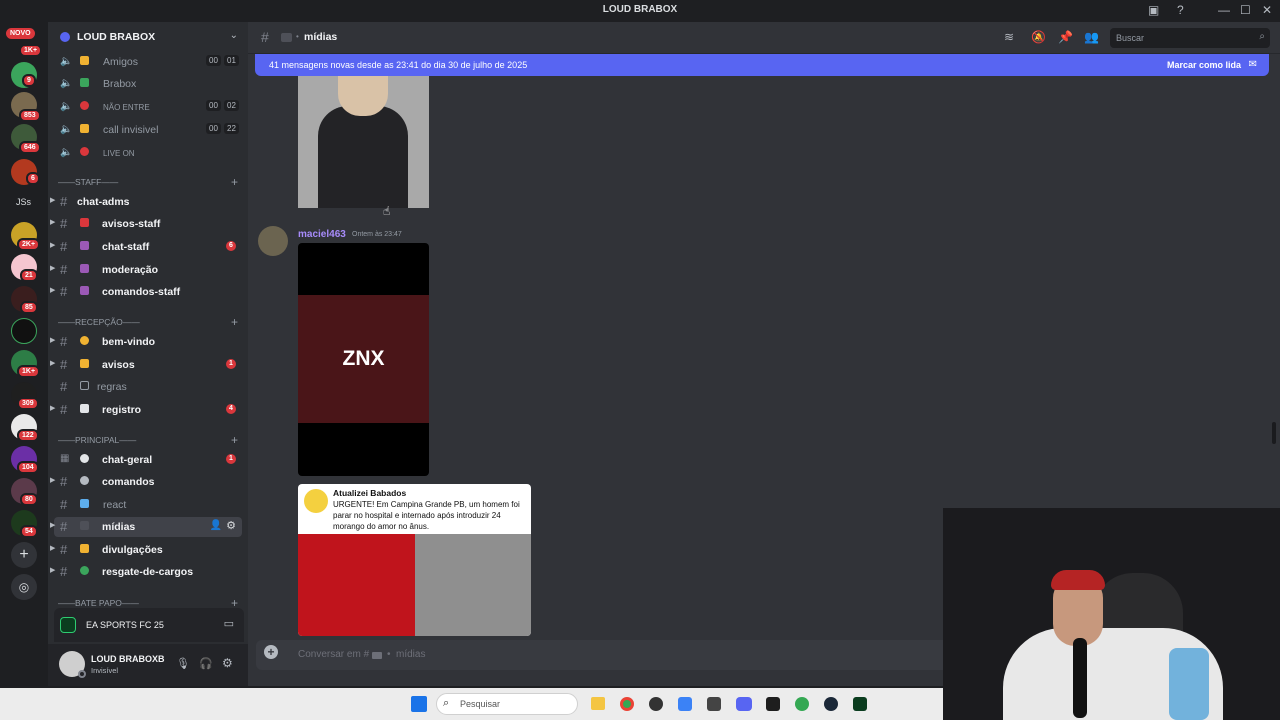 The height and width of the screenshot is (720, 1280). I want to click on voice-channel-brabox: 🔈 Brabox, so click(148, 84).